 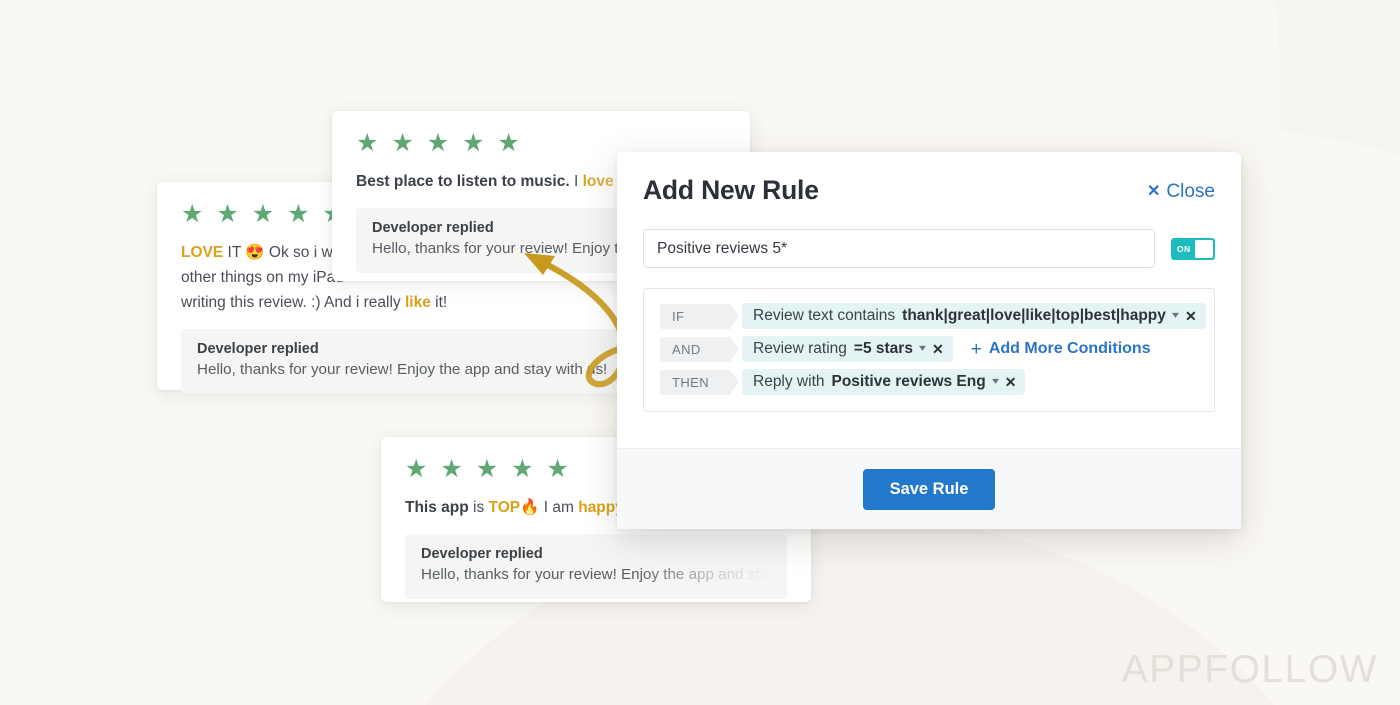 I want to click on modal-title: Add New Rule, so click(x=731, y=190).